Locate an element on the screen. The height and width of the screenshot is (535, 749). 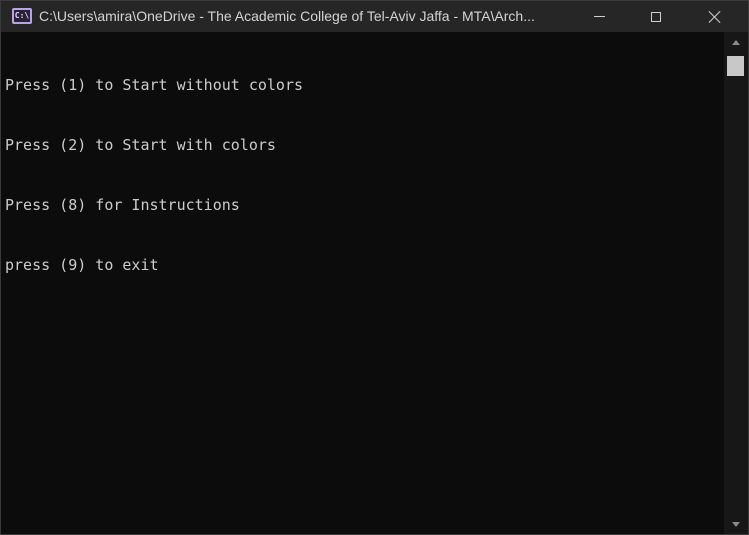
console-line: Press (2) to Start with colors is located at coordinates (140, 145).